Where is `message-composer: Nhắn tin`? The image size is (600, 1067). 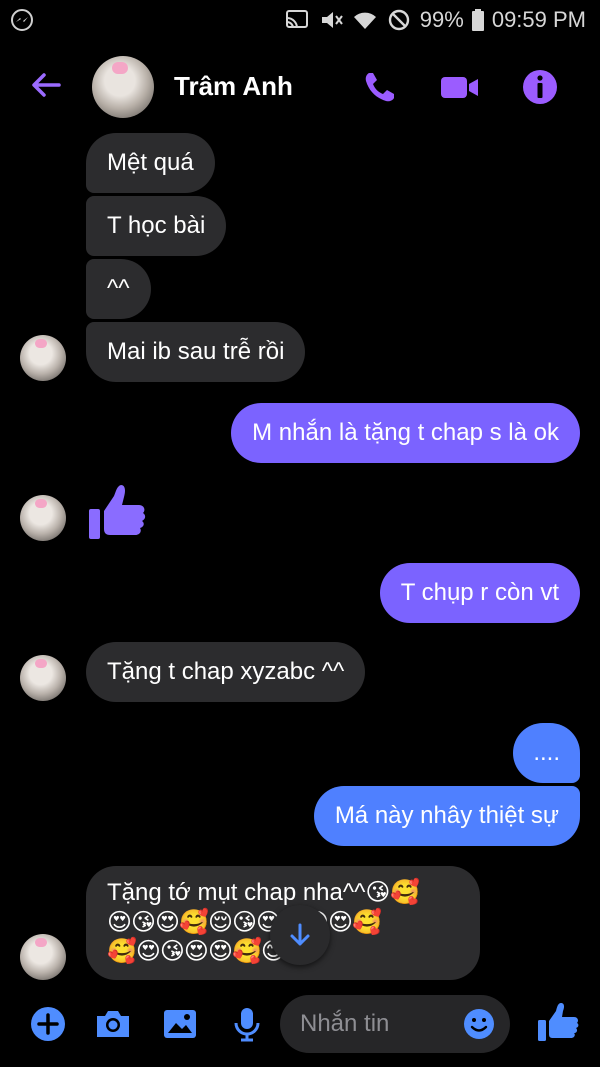
message-composer: Nhắn tin is located at coordinates (300, 1028).